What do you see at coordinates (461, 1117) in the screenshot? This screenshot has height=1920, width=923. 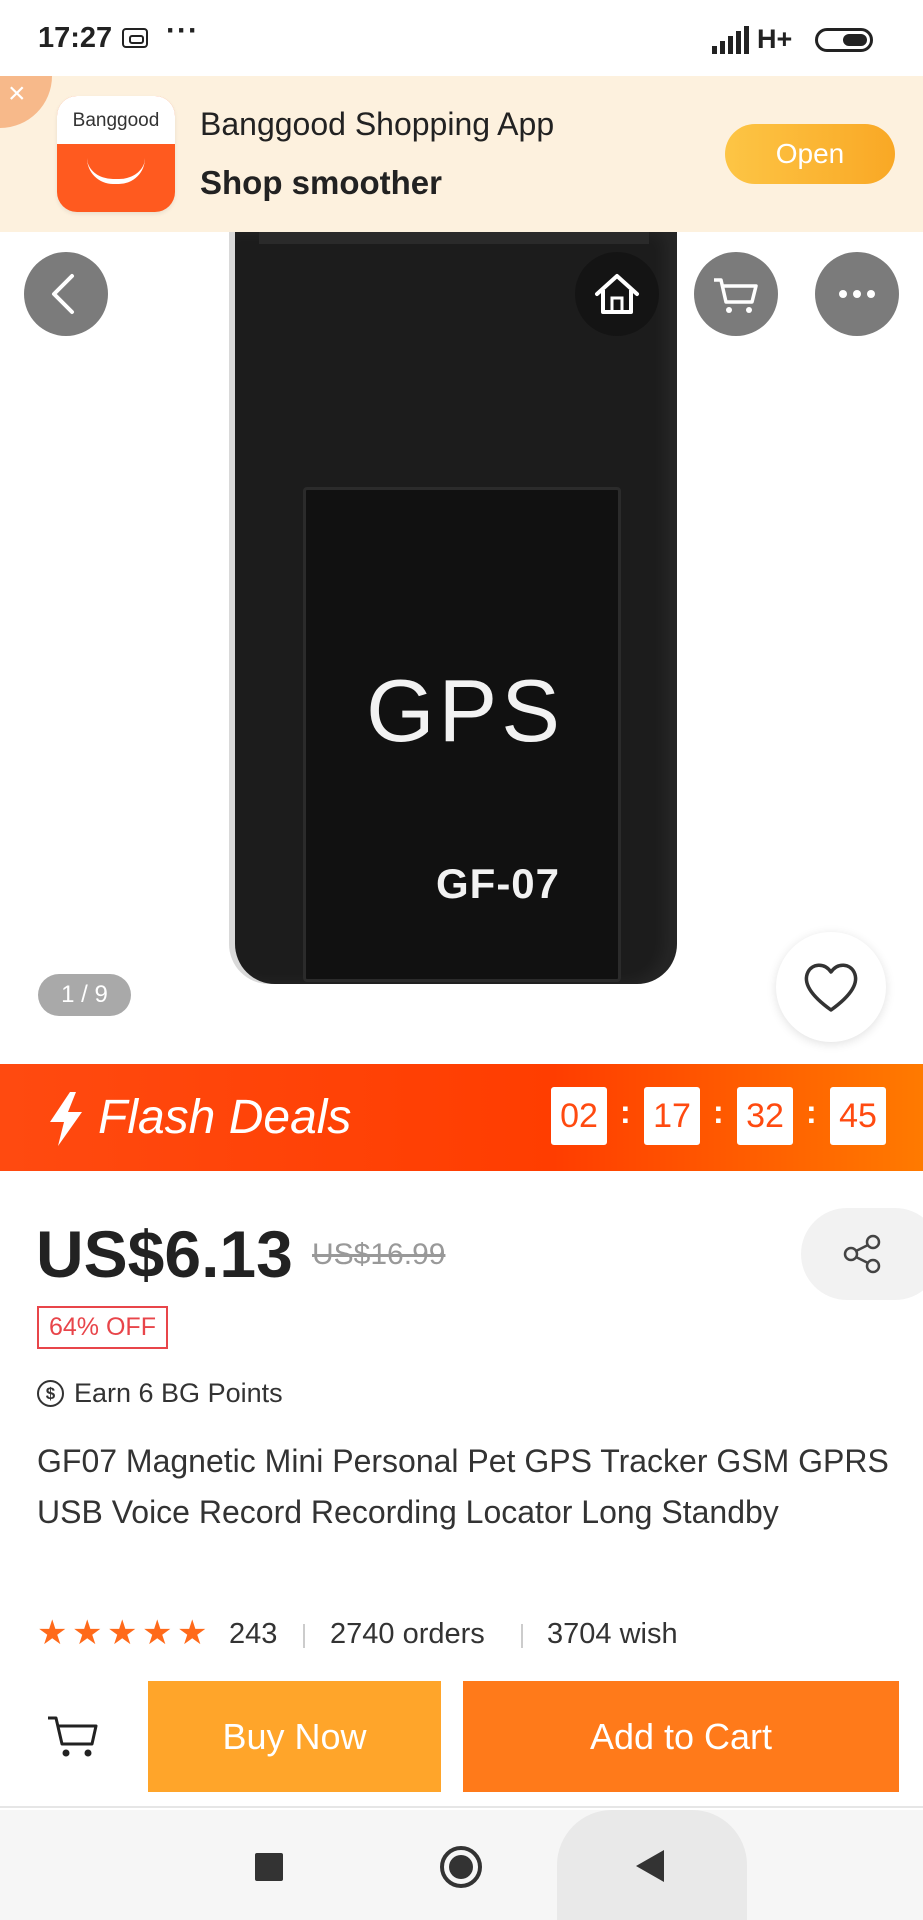 I see `flash-deals-bar: Flash Deals 02 : 17 : 32 : 45` at bounding box center [461, 1117].